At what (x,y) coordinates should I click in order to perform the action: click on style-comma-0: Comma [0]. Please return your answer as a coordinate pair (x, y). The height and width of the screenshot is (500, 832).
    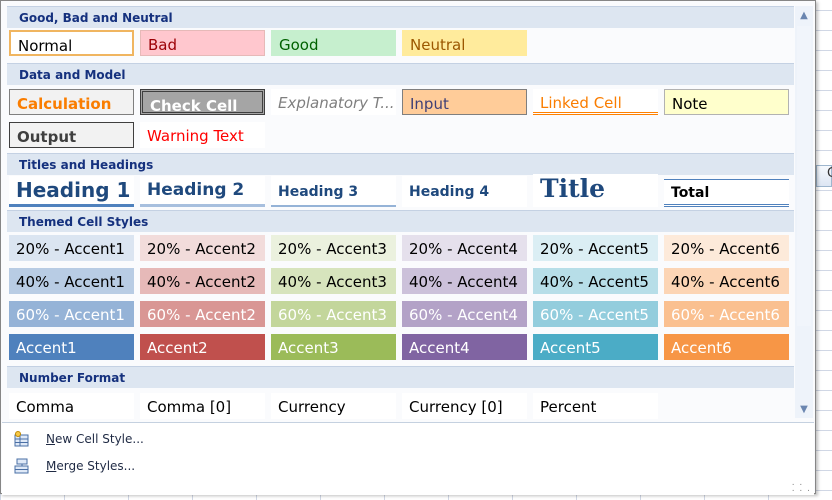
    Looking at the image, I should click on (202, 406).